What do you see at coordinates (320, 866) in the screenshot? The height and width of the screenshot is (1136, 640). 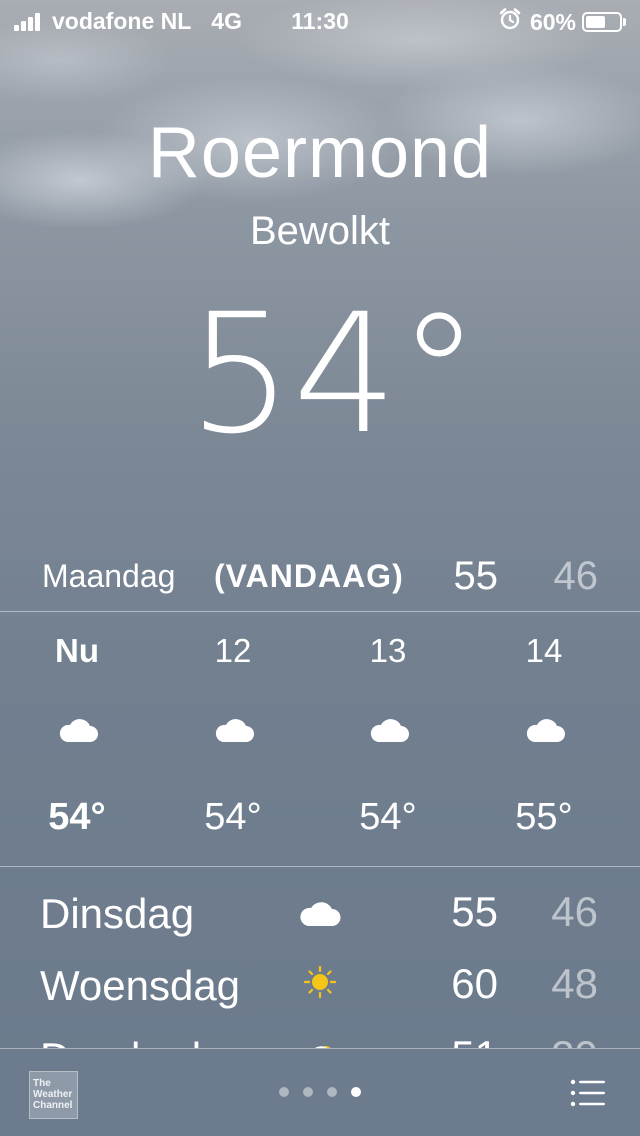 I see `divider-middle` at bounding box center [320, 866].